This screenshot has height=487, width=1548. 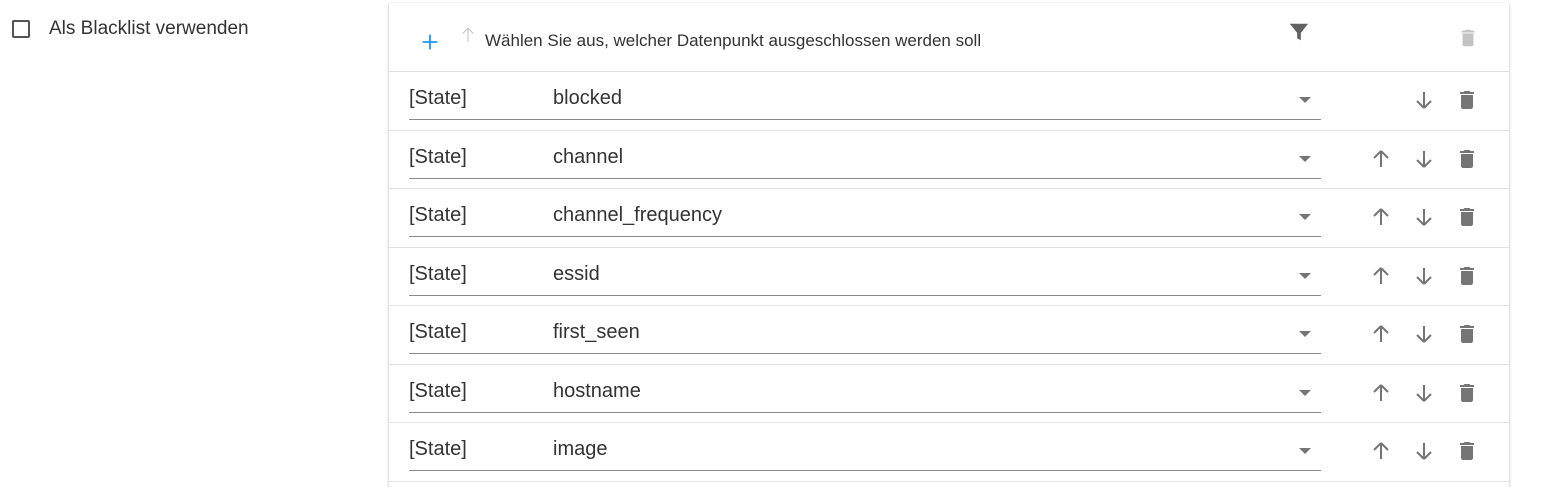 I want to click on table-row: [State] hostname, so click(x=949, y=394).